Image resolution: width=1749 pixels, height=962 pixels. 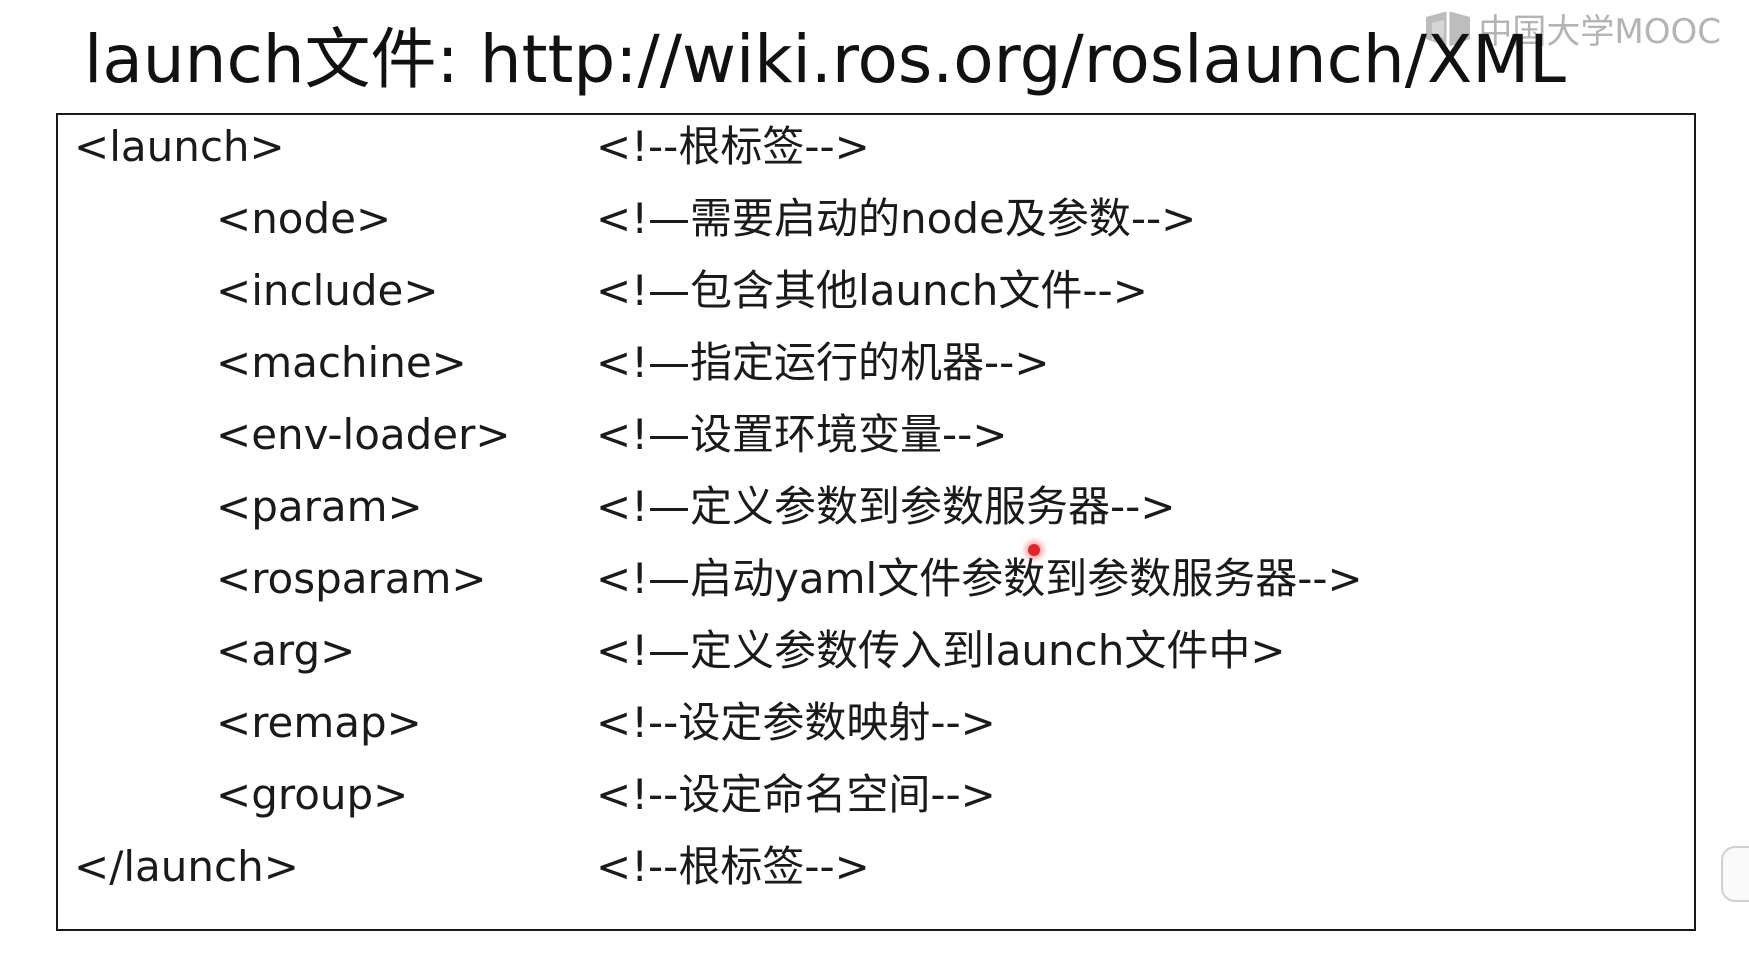 What do you see at coordinates (312, 794) in the screenshot?
I see `tag-label: <group>` at bounding box center [312, 794].